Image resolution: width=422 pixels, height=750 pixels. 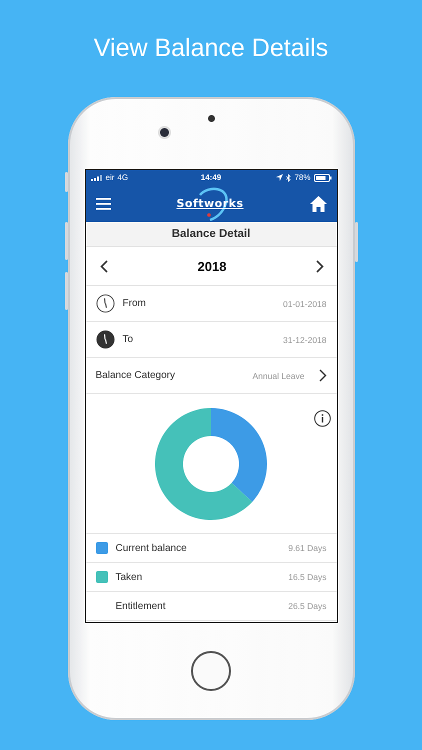 What do you see at coordinates (322, 418) in the screenshot?
I see `info-icon` at bounding box center [322, 418].